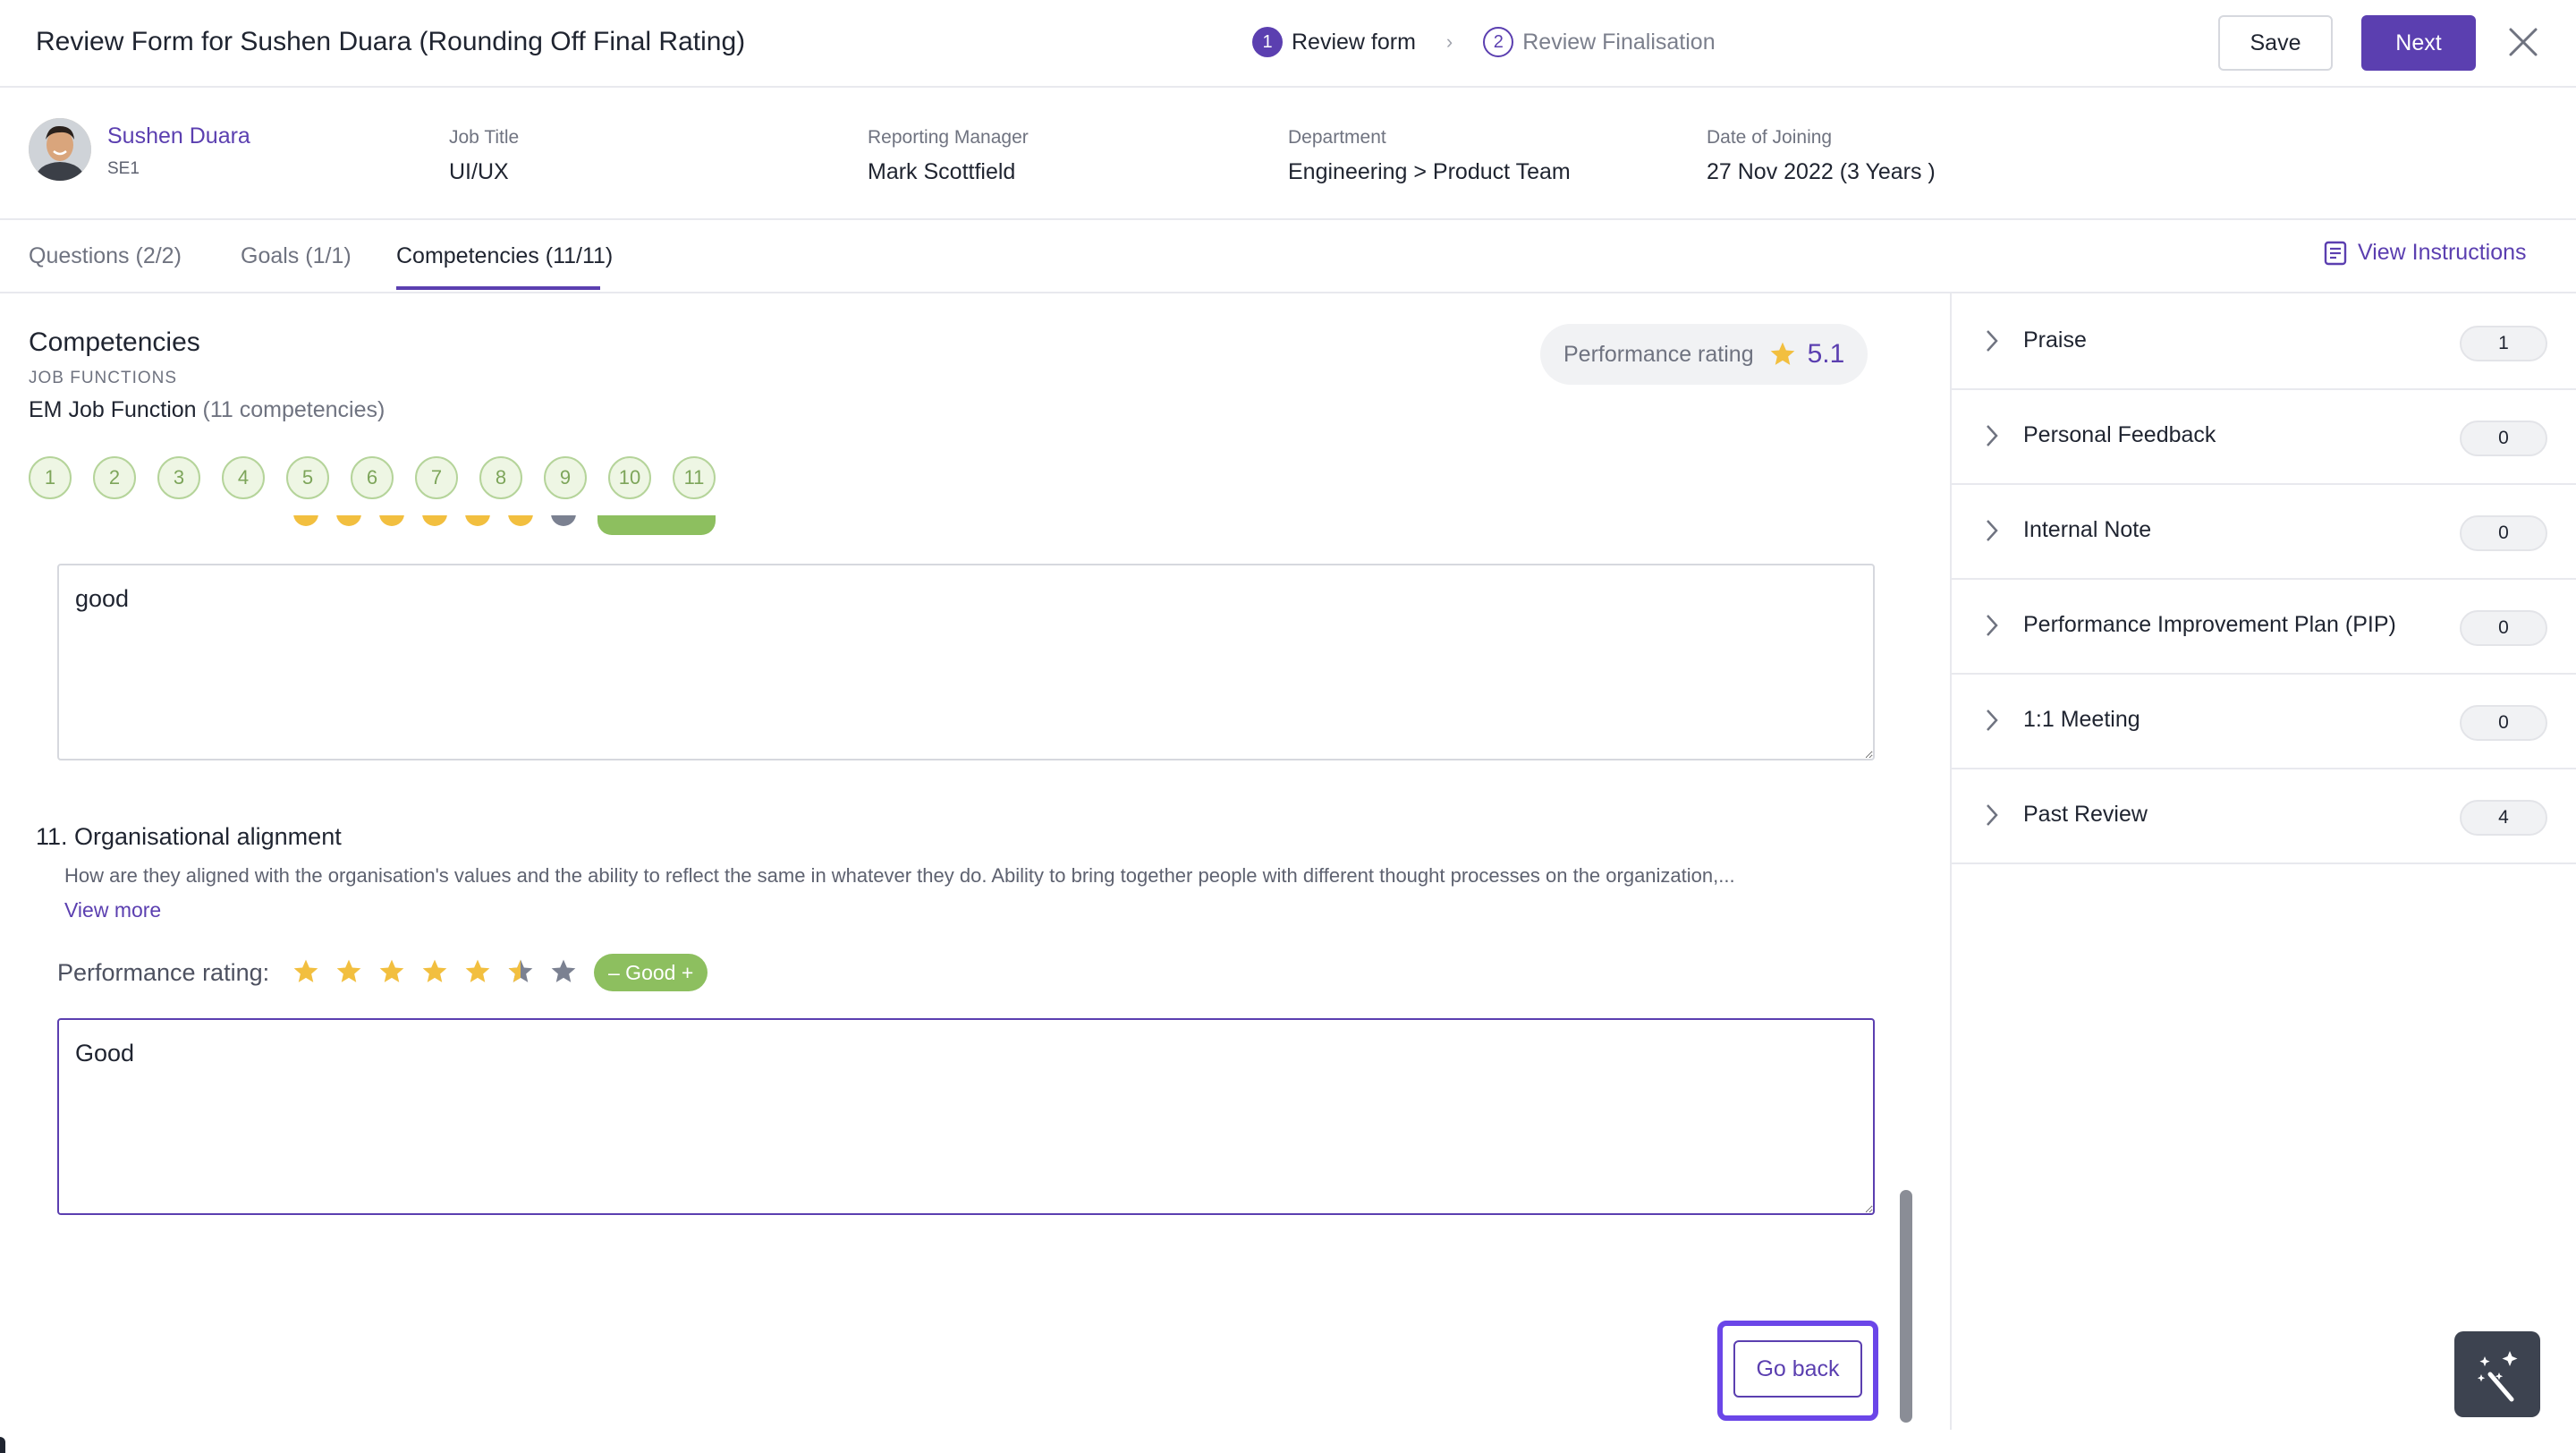 Image resolution: width=2576 pixels, height=1453 pixels. I want to click on sidebar-item-label: Performance Improvement Plan (PIP), so click(2209, 624).